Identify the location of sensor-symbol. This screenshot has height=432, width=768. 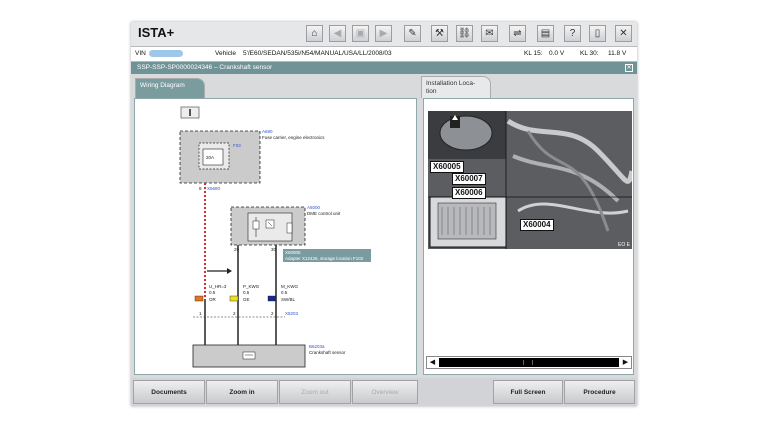
(249, 355).